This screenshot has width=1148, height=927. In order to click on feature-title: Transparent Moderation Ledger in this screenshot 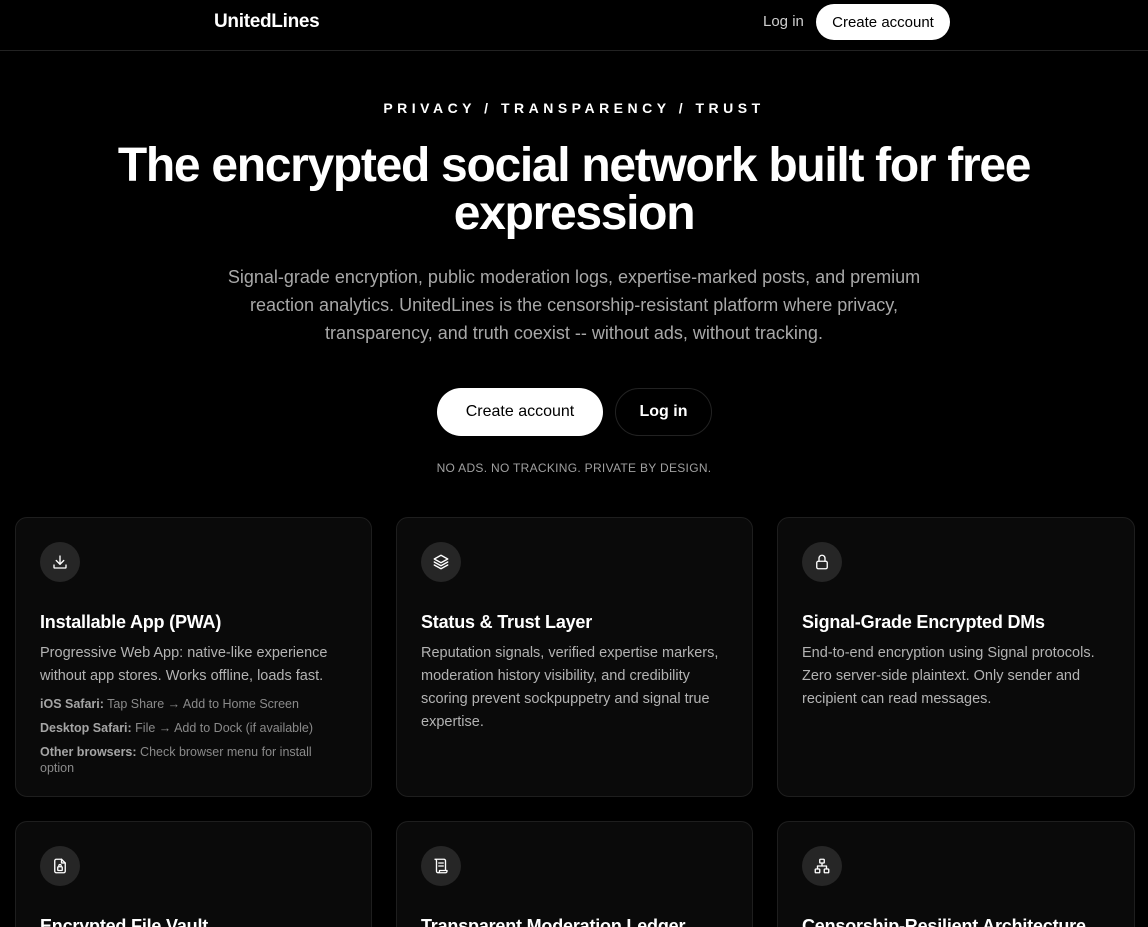, I will do `click(553, 921)`.